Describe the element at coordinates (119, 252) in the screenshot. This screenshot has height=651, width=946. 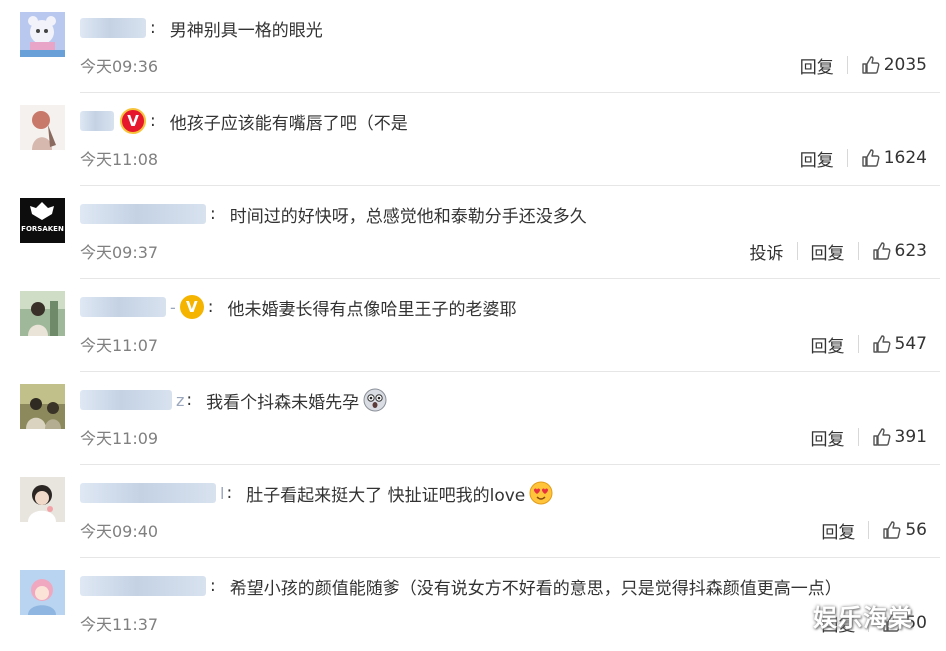
I see `comment-time: 今天09:37` at that location.